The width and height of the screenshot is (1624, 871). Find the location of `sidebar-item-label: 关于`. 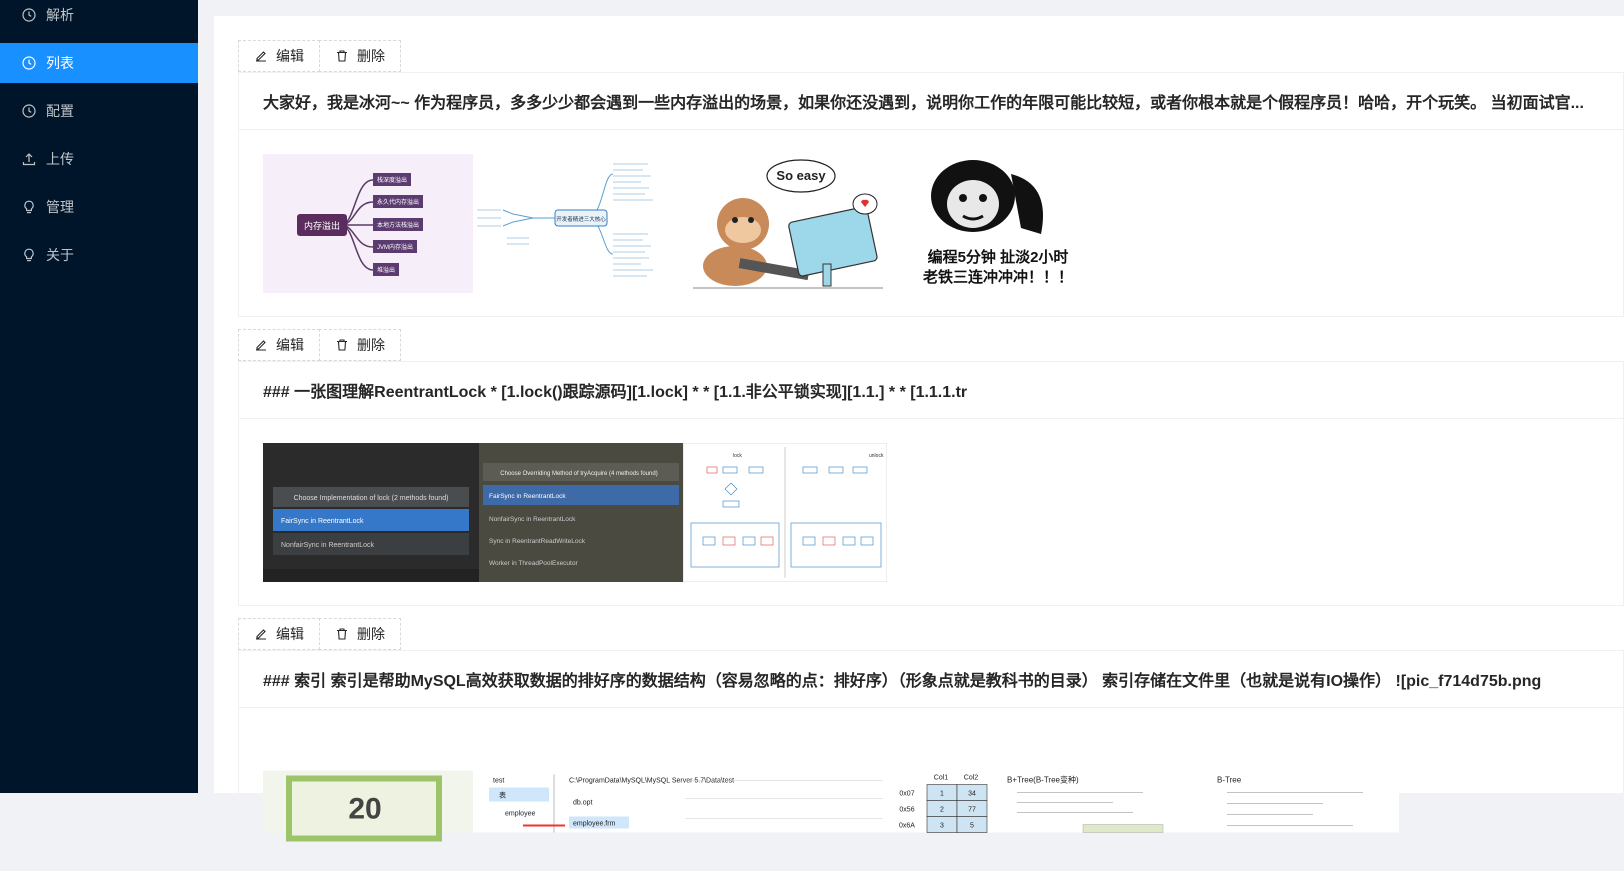

sidebar-item-label: 关于 is located at coordinates (60, 255).